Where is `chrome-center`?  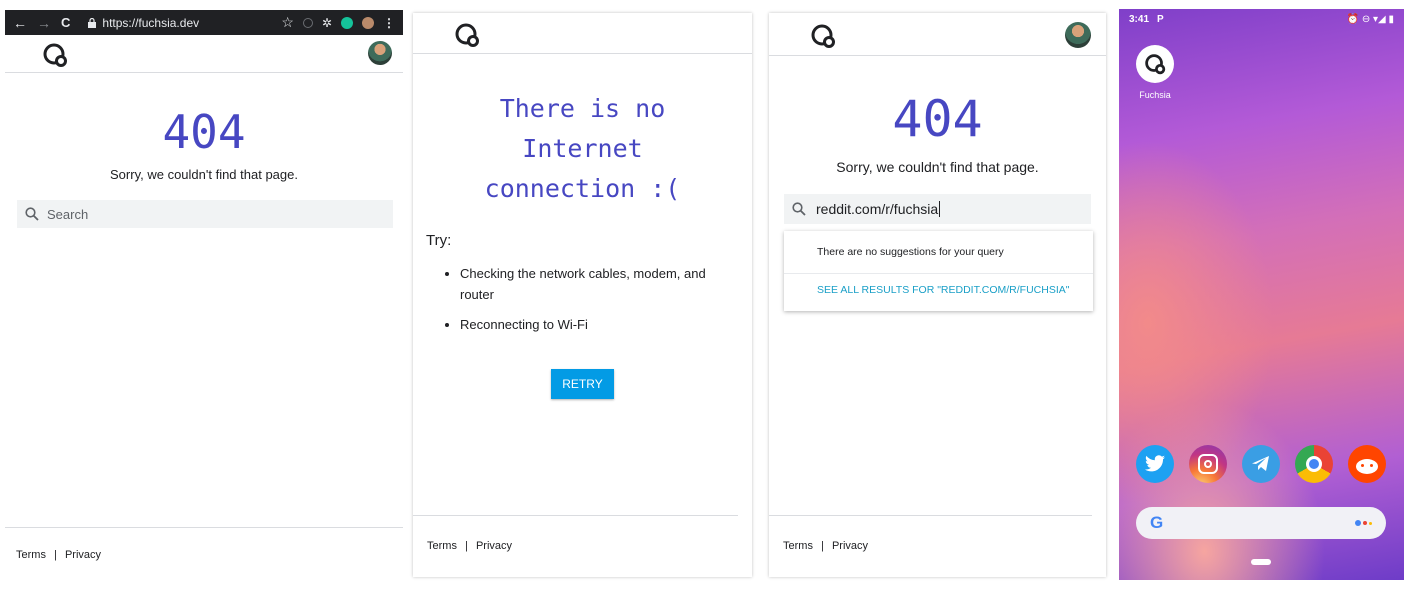 chrome-center is located at coordinates (1314, 464).